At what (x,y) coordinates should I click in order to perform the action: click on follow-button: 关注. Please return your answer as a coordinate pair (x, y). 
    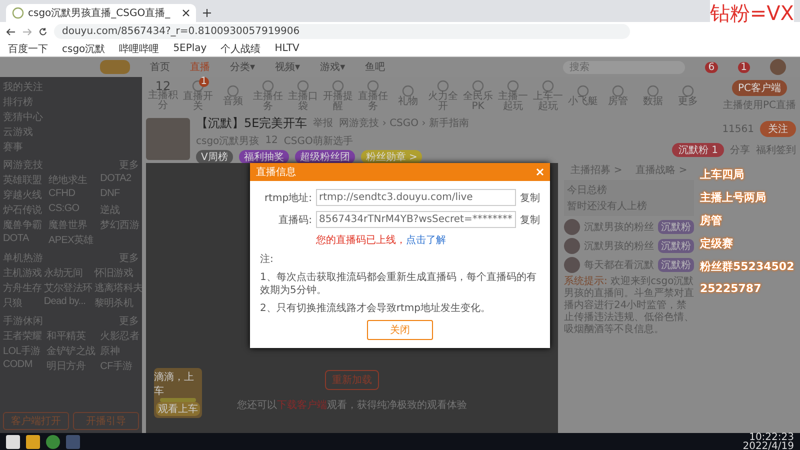
    Looking at the image, I should click on (778, 129).